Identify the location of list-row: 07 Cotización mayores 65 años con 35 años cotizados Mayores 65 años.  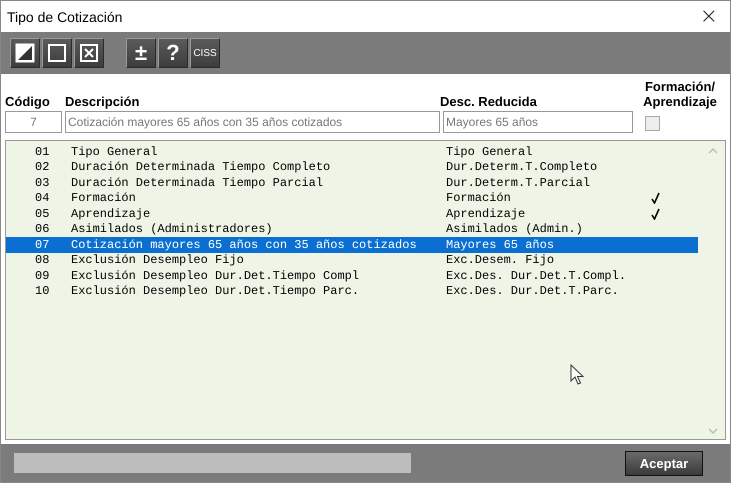
(352, 244).